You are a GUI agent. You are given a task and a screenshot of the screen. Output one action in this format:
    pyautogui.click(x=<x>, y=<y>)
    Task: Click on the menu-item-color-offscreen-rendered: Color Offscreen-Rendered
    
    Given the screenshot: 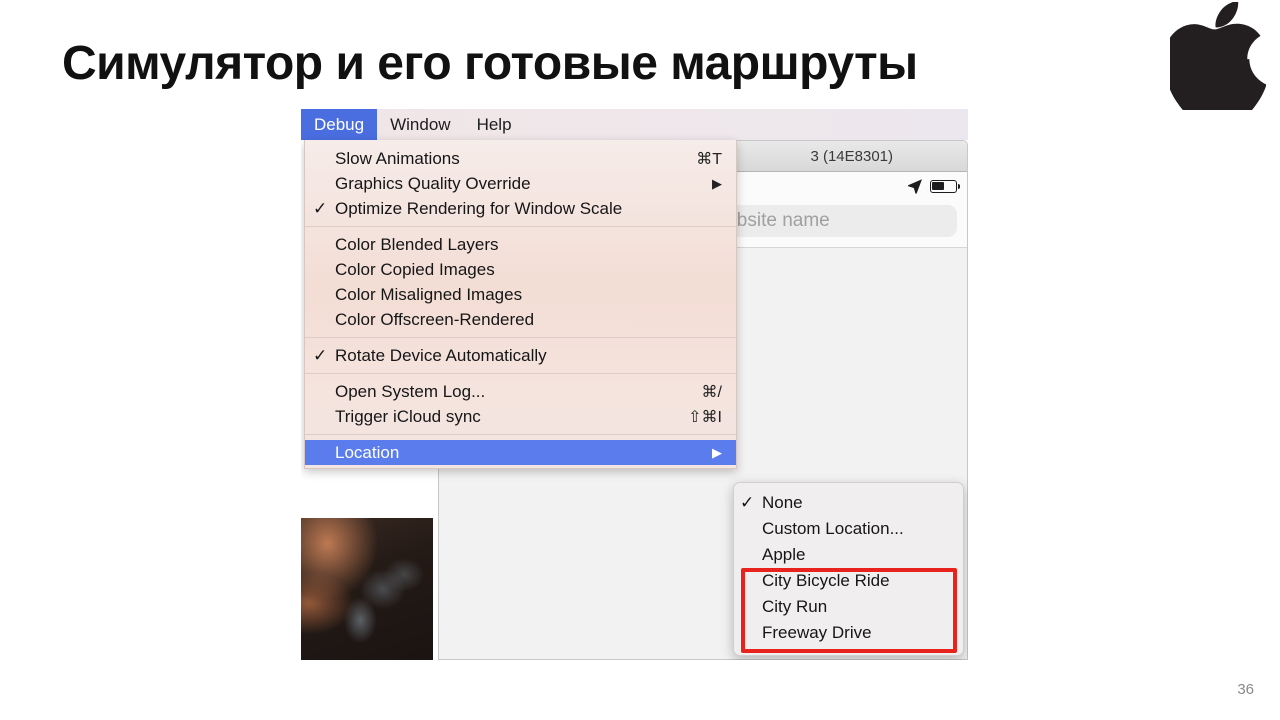 What is the action you would take?
    pyautogui.click(x=520, y=319)
    